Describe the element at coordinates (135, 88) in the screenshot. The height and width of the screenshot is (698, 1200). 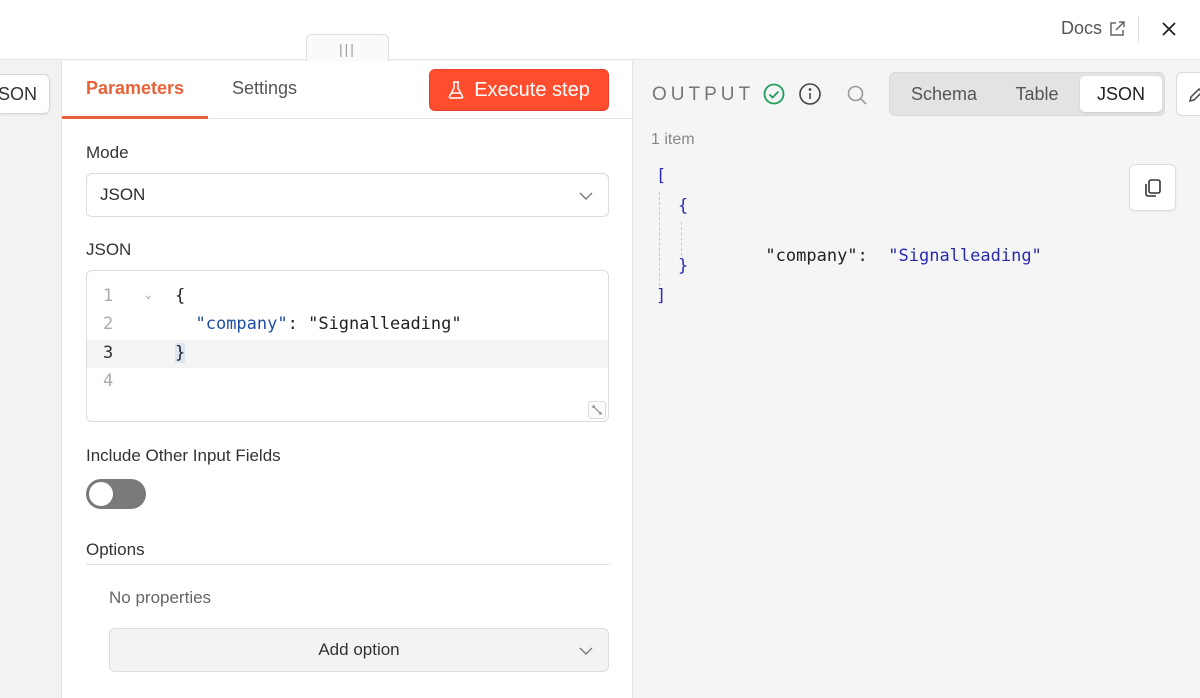
I see `tab-parameters: Parameters` at that location.